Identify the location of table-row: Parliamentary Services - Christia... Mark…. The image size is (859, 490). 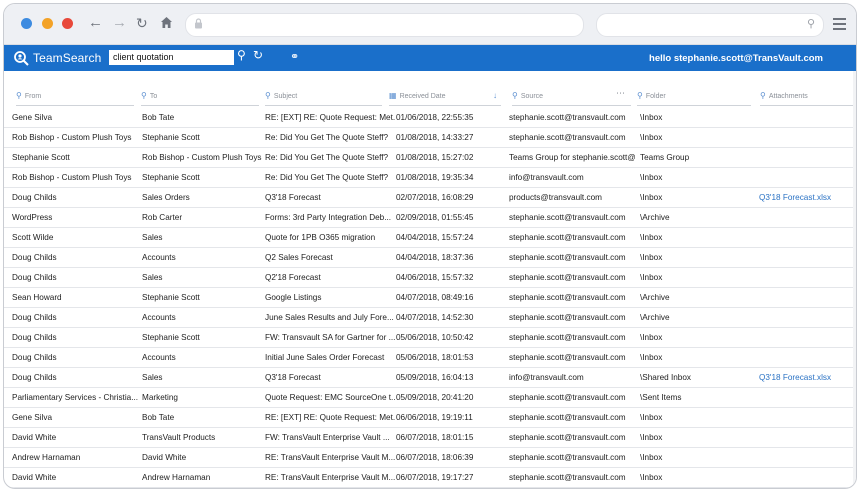
(430, 398).